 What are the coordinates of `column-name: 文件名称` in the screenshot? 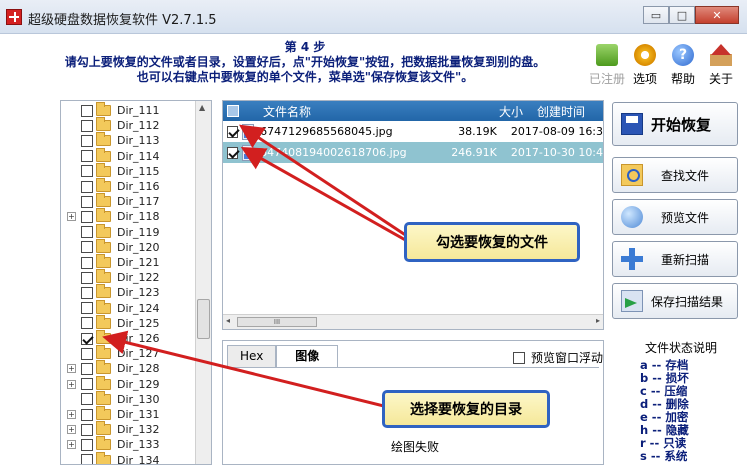 It's located at (363, 111).